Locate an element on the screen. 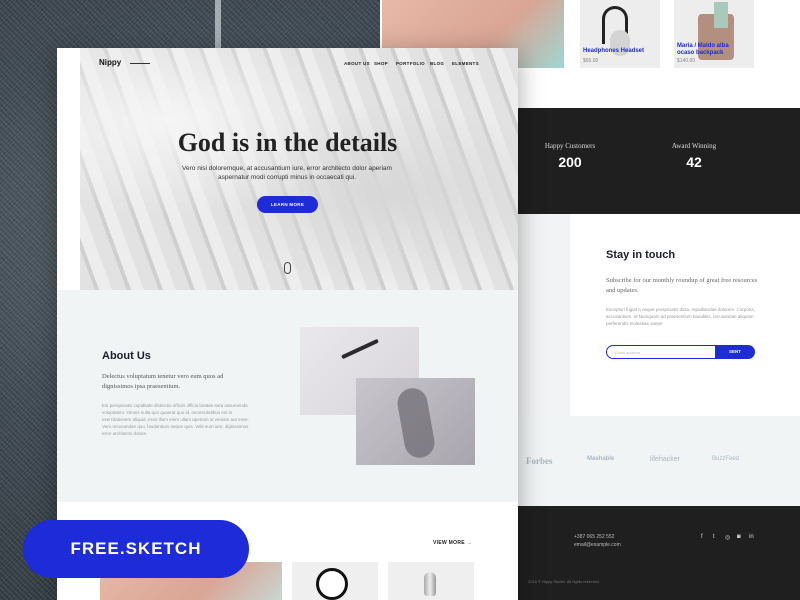  stat-label: Award Winning is located at coordinates (694, 146).